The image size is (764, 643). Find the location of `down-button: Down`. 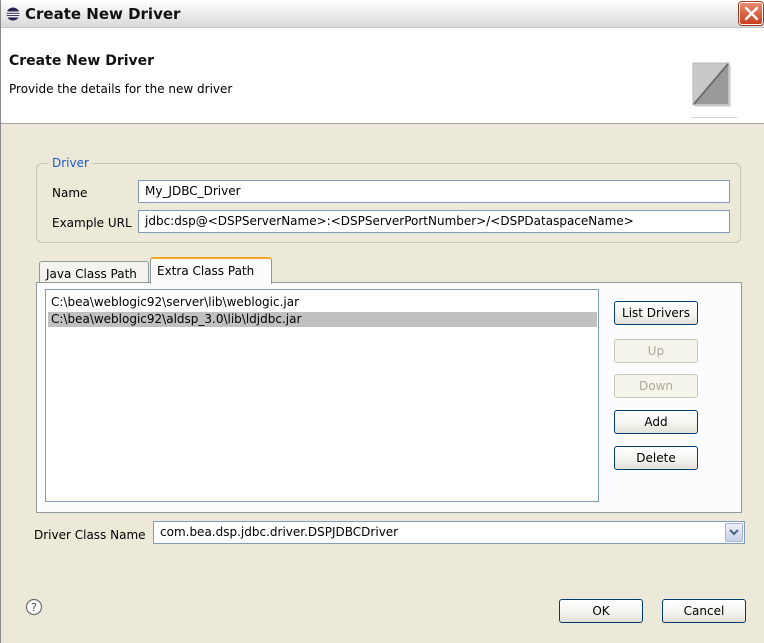

down-button: Down is located at coordinates (656, 386).